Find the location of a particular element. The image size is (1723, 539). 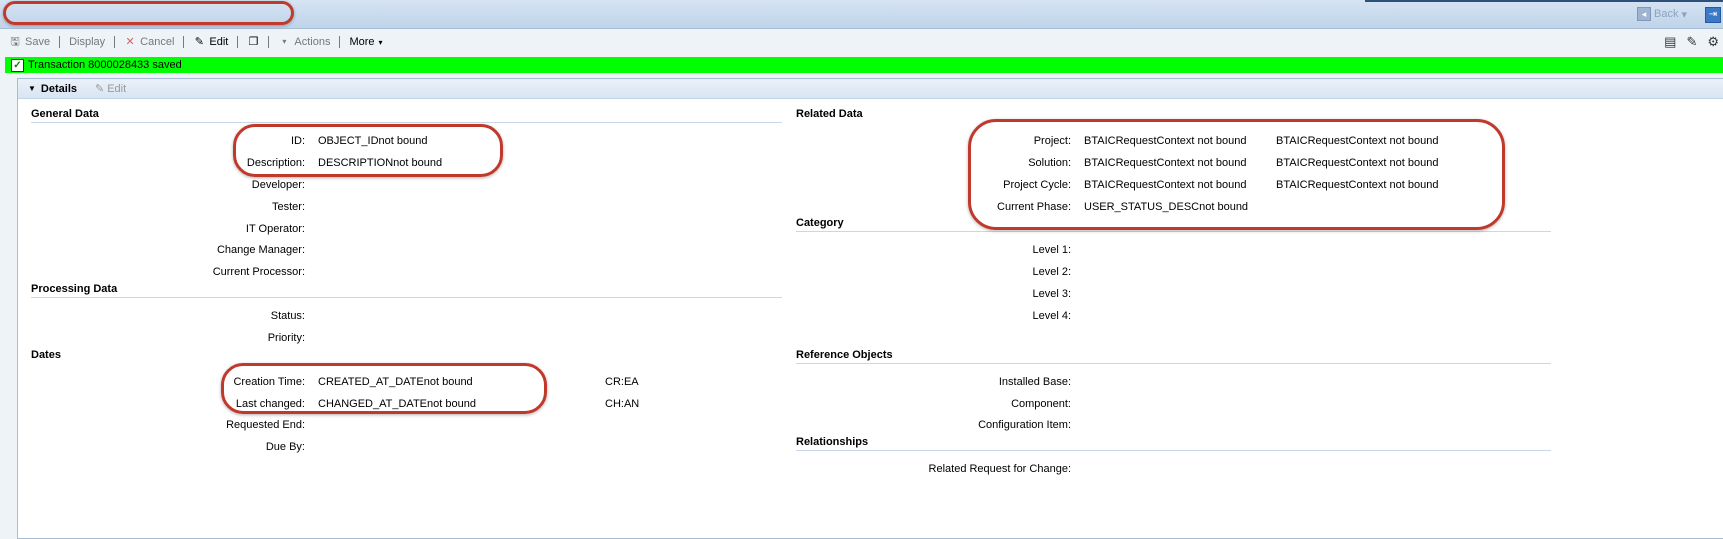

current-processor-label: Current Processor: is located at coordinates (258, 272).